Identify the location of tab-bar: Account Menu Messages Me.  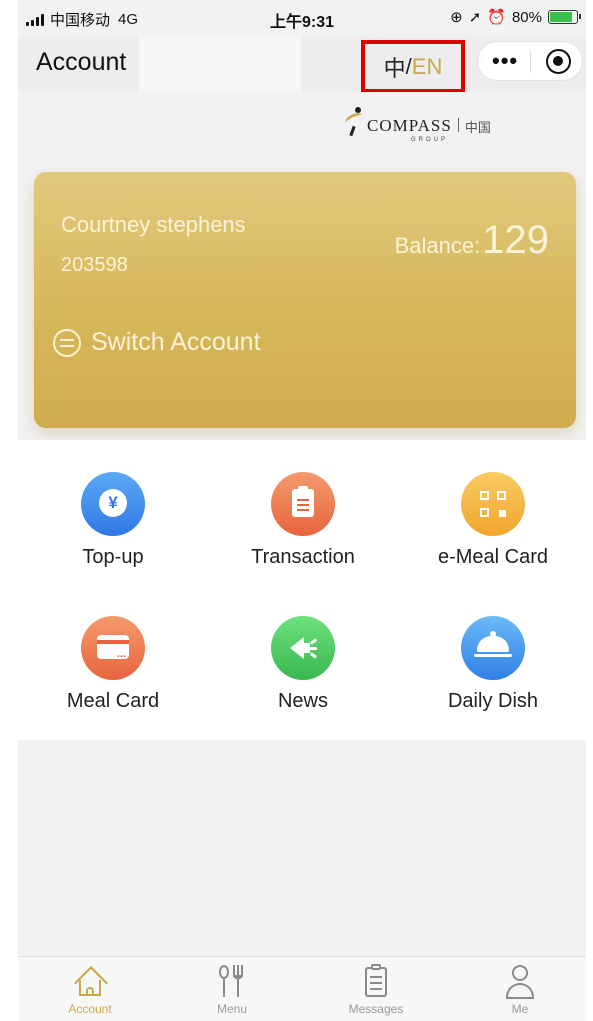
(302, 988).